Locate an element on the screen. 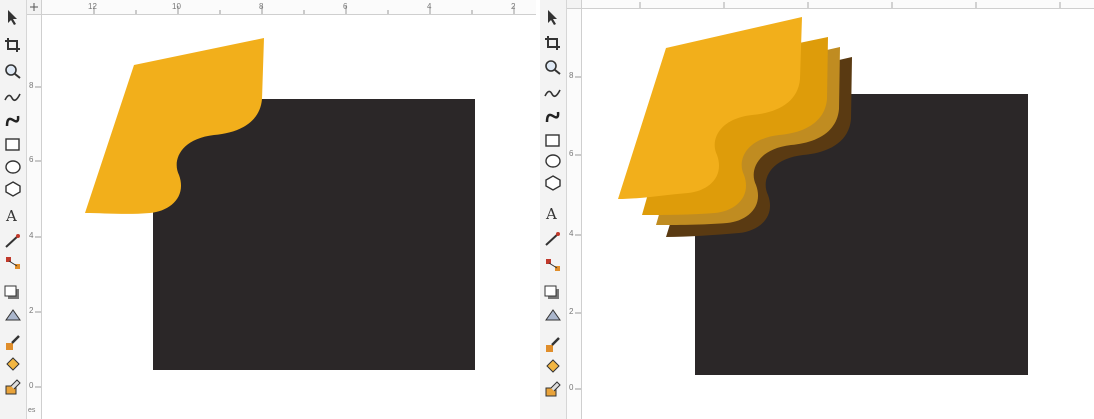 The height and width of the screenshot is (419, 1094). ruler-label: 12 is located at coordinates (92, 6).